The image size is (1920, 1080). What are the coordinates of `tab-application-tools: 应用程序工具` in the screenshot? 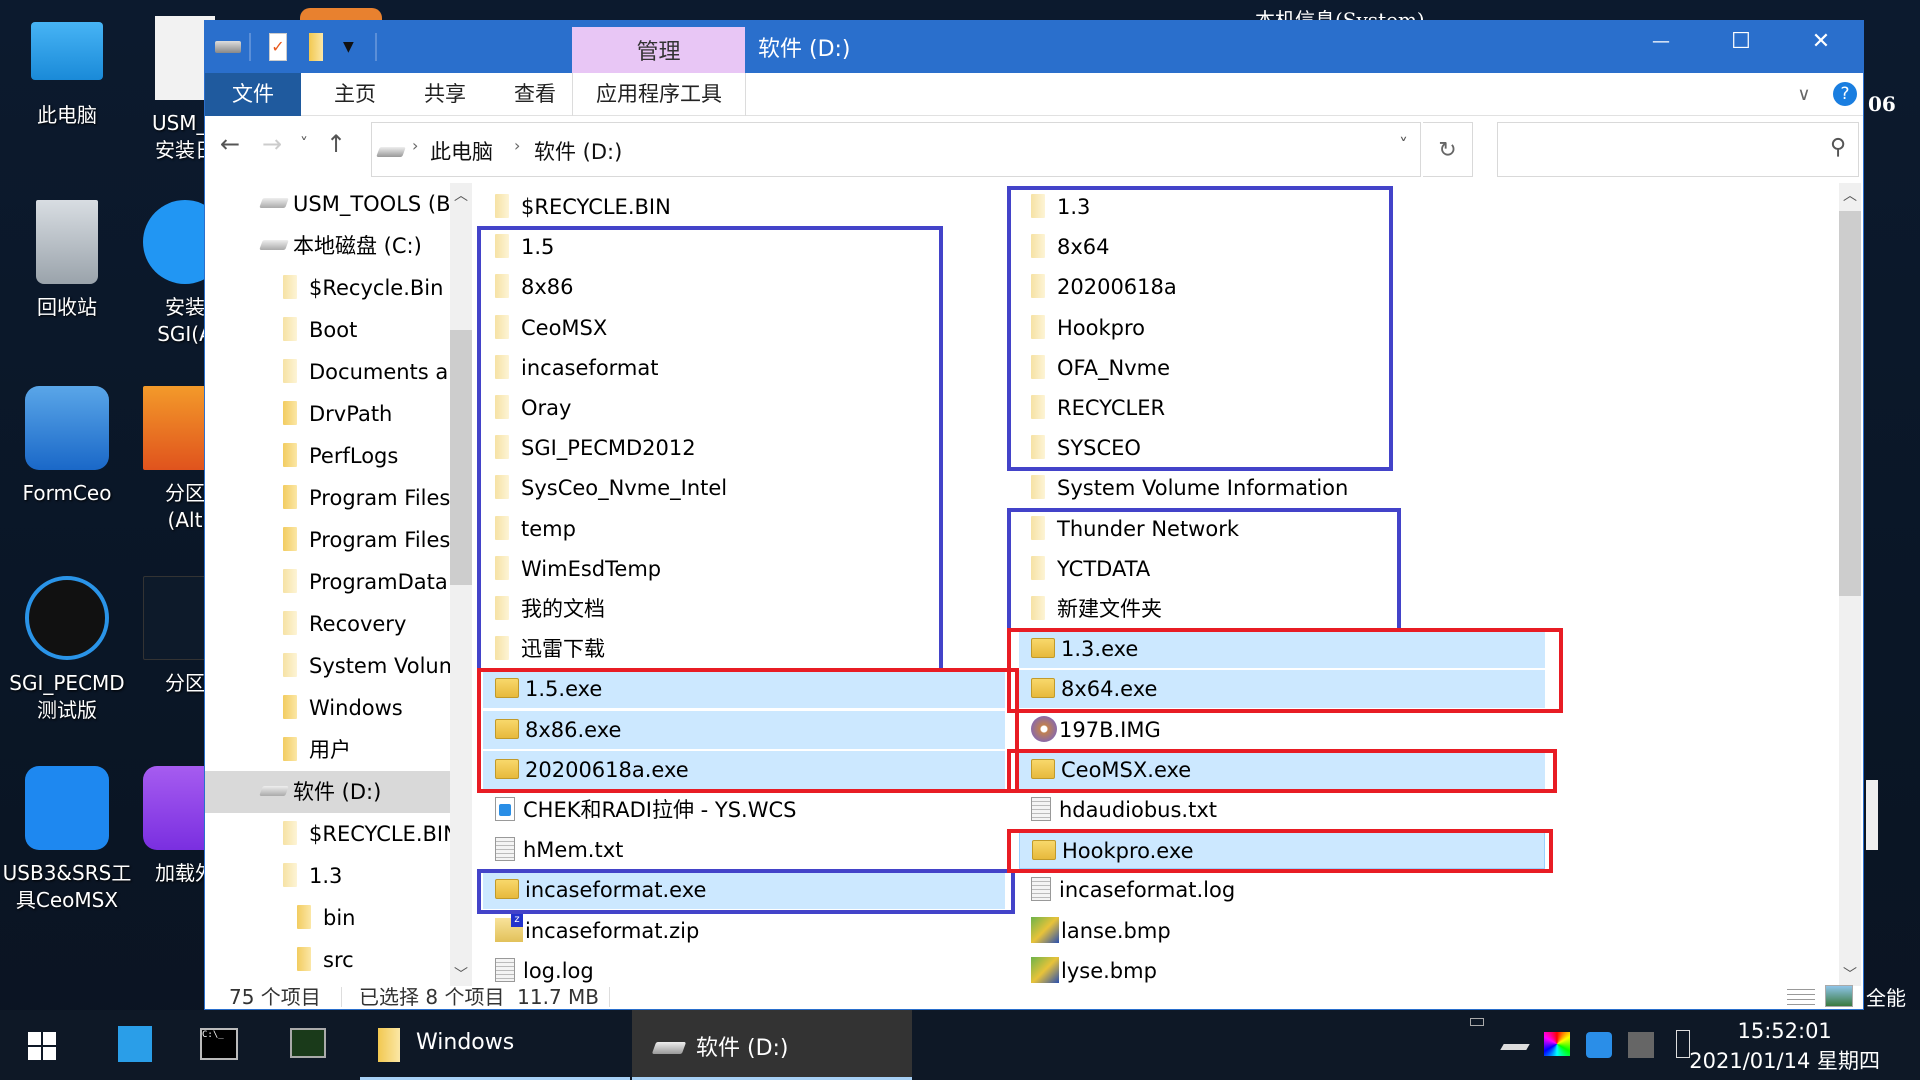 It's located at (659, 94).